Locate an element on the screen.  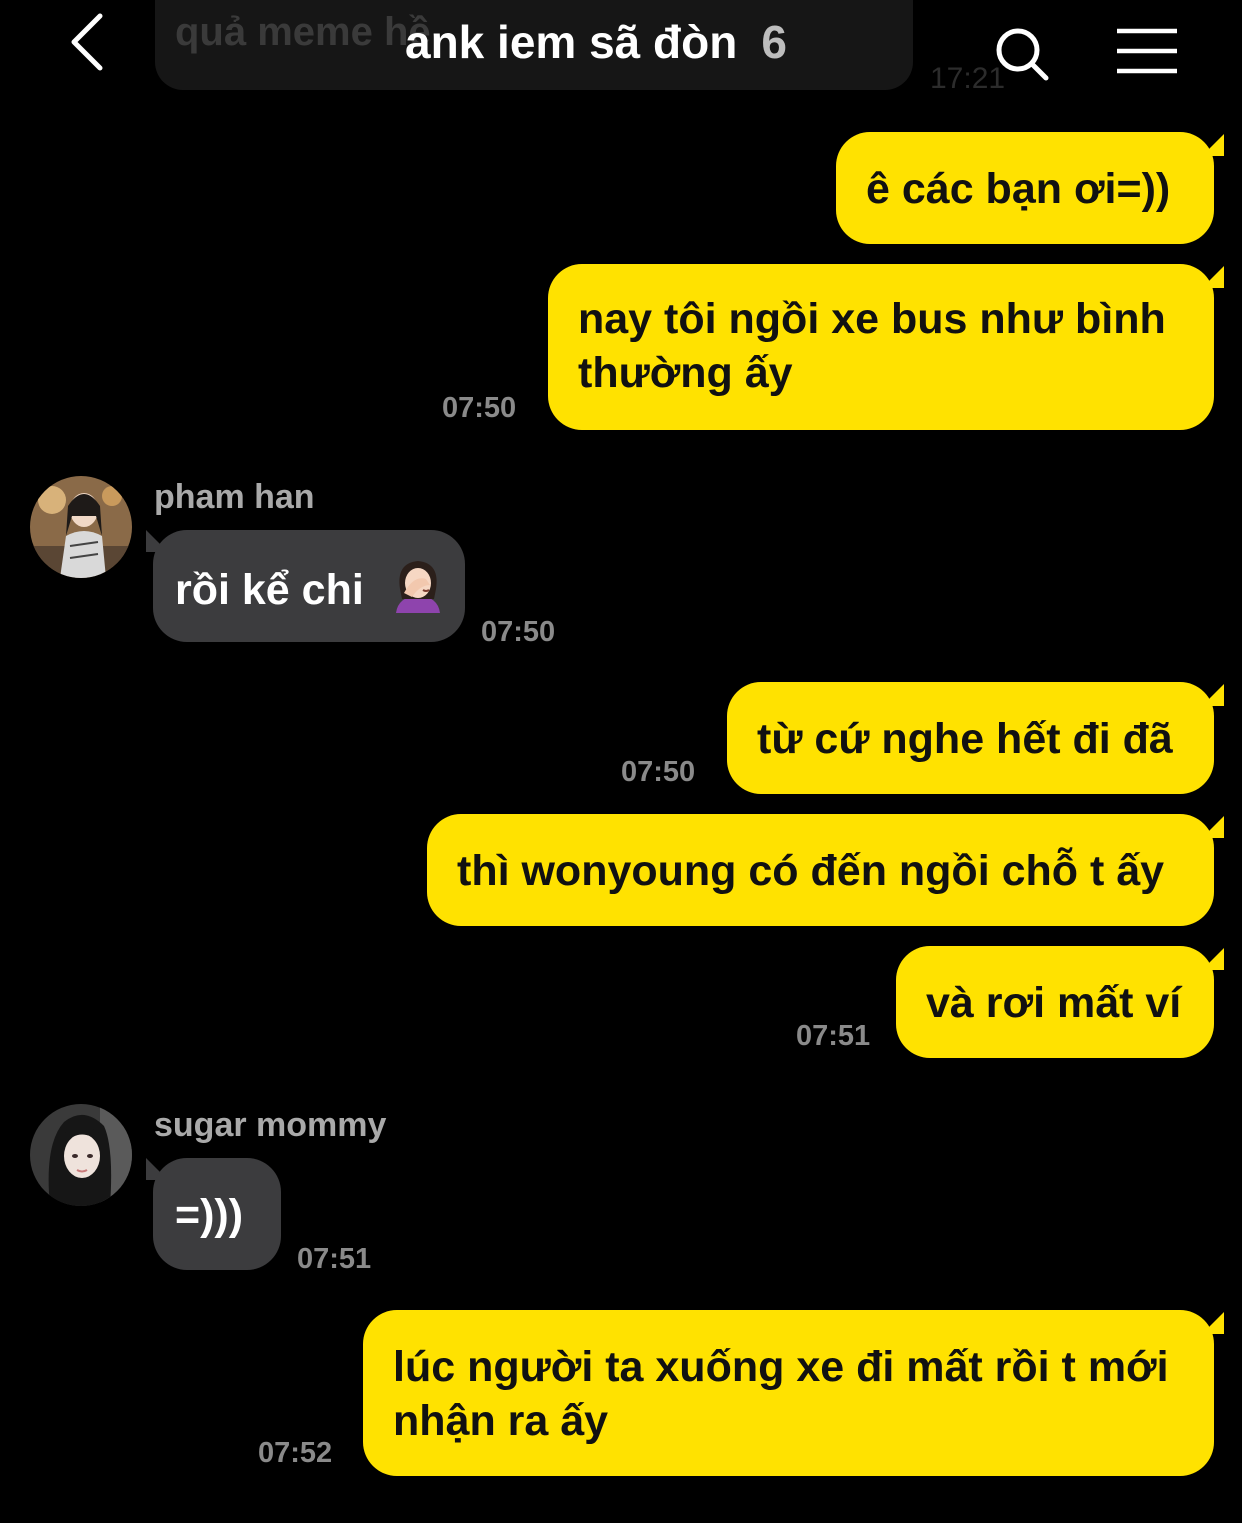
sender-name: pham han is located at coordinates (234, 497).